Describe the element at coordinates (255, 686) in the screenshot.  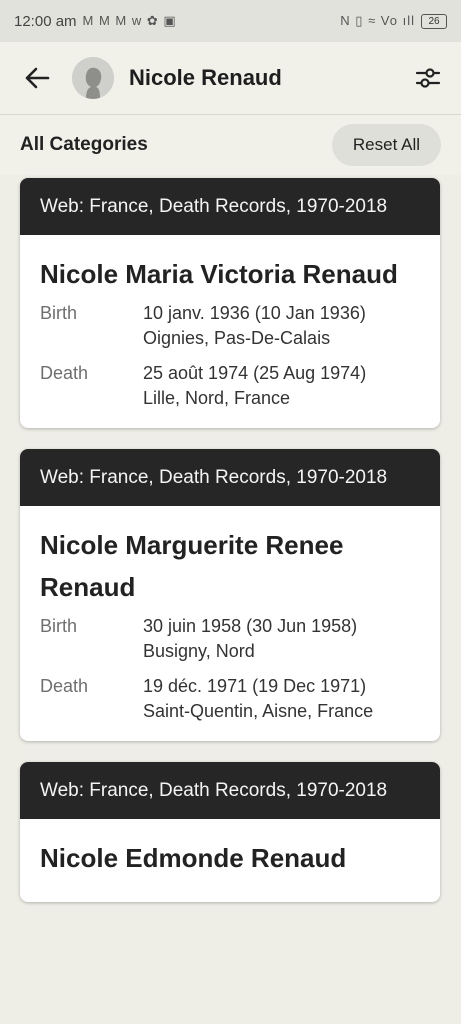
I see `event-date: 19 déc. 1971 (19 Dec 1971)` at that location.